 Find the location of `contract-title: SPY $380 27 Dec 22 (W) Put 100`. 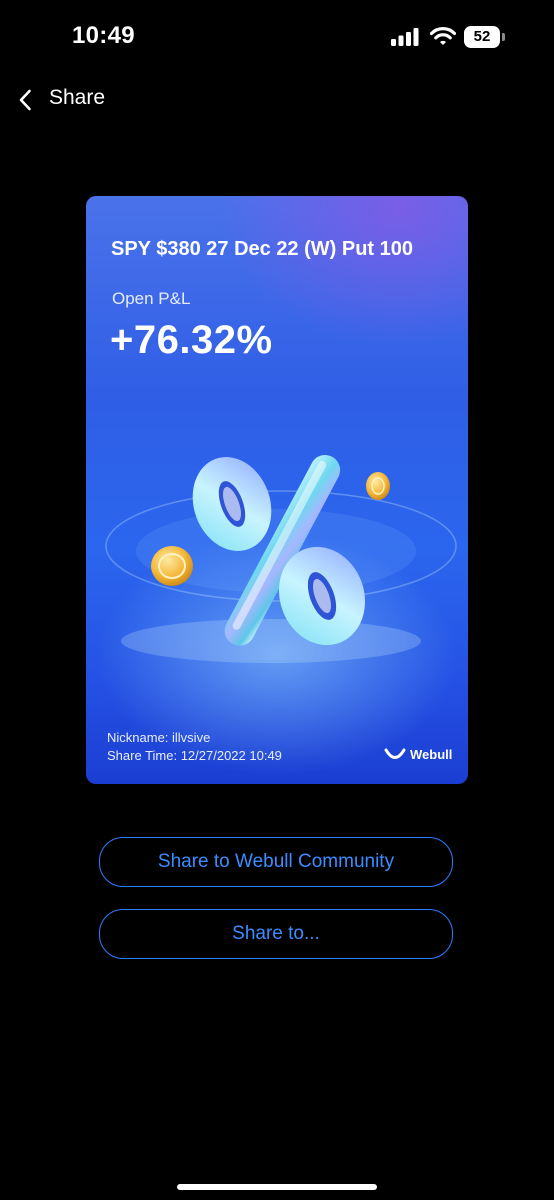

contract-title: SPY $380 27 Dec 22 (W) Put 100 is located at coordinates (262, 249).